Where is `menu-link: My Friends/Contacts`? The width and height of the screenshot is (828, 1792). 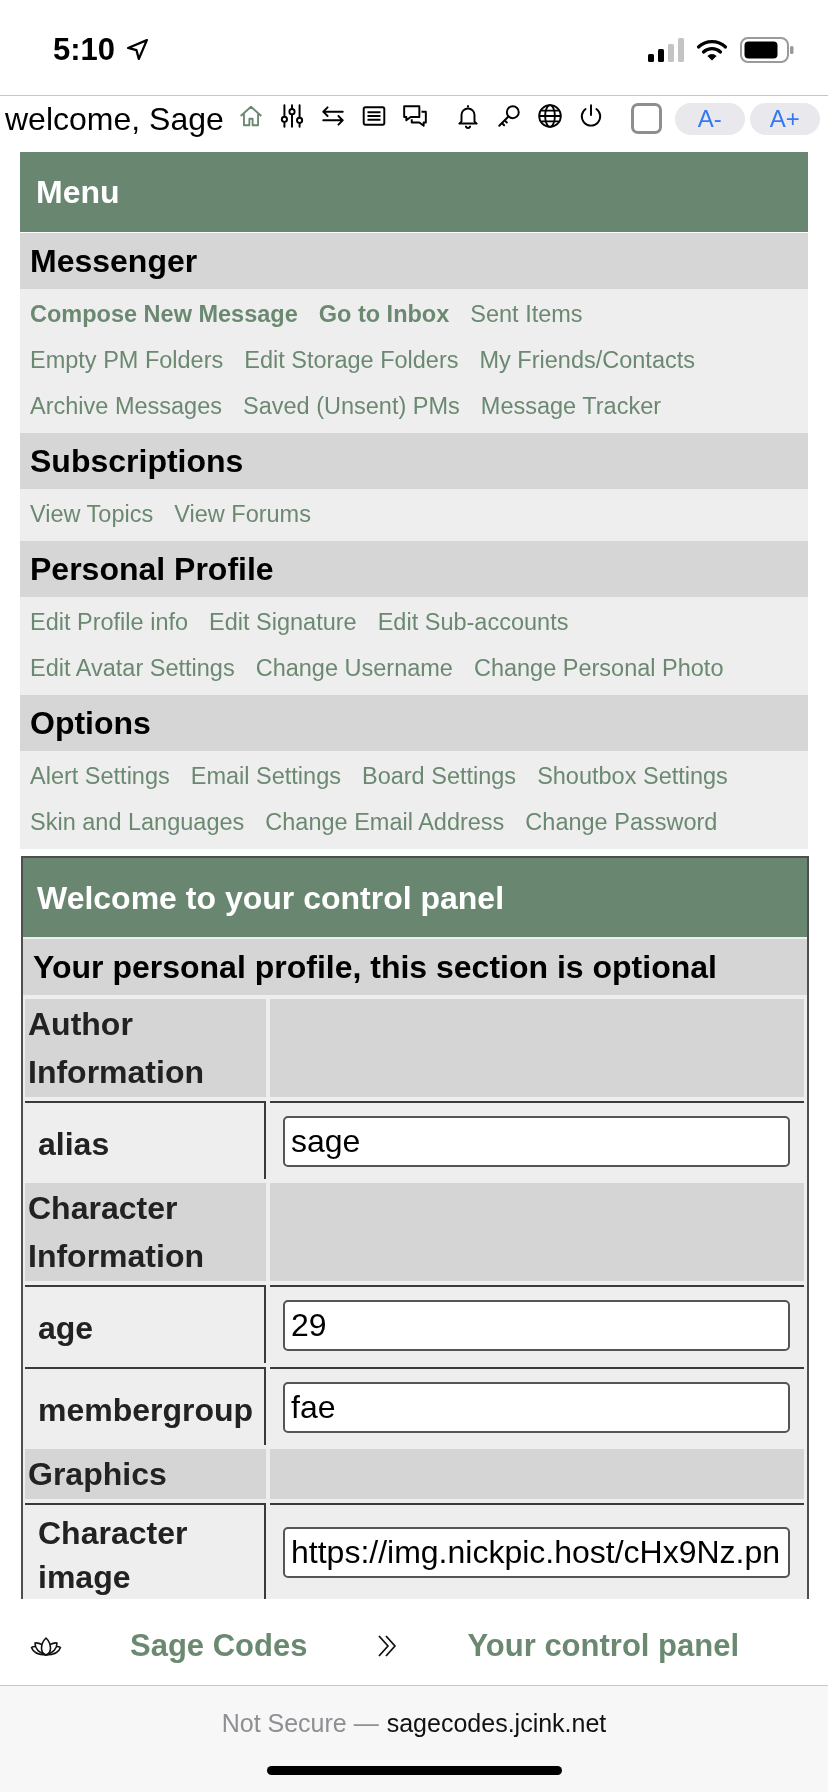
menu-link: My Friends/Contacts is located at coordinates (587, 361).